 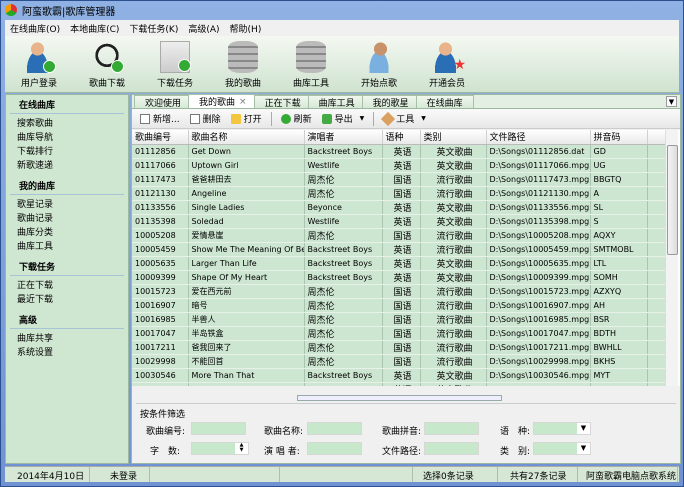 I want to click on close-icon: ×, so click(x=243, y=102).